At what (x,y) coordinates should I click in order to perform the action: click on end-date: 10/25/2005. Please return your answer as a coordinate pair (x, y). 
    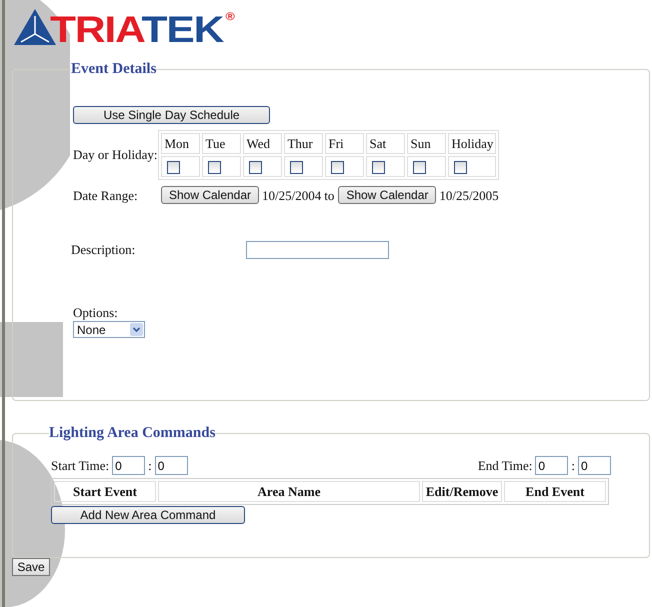
    Looking at the image, I should click on (469, 196).